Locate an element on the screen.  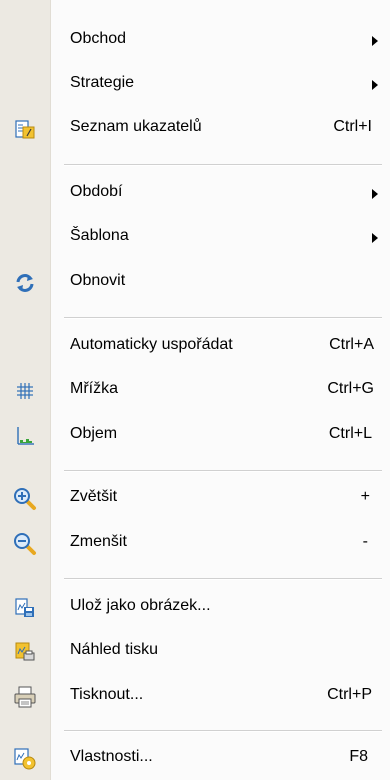
grid-icon is located at coordinates (25, 391).